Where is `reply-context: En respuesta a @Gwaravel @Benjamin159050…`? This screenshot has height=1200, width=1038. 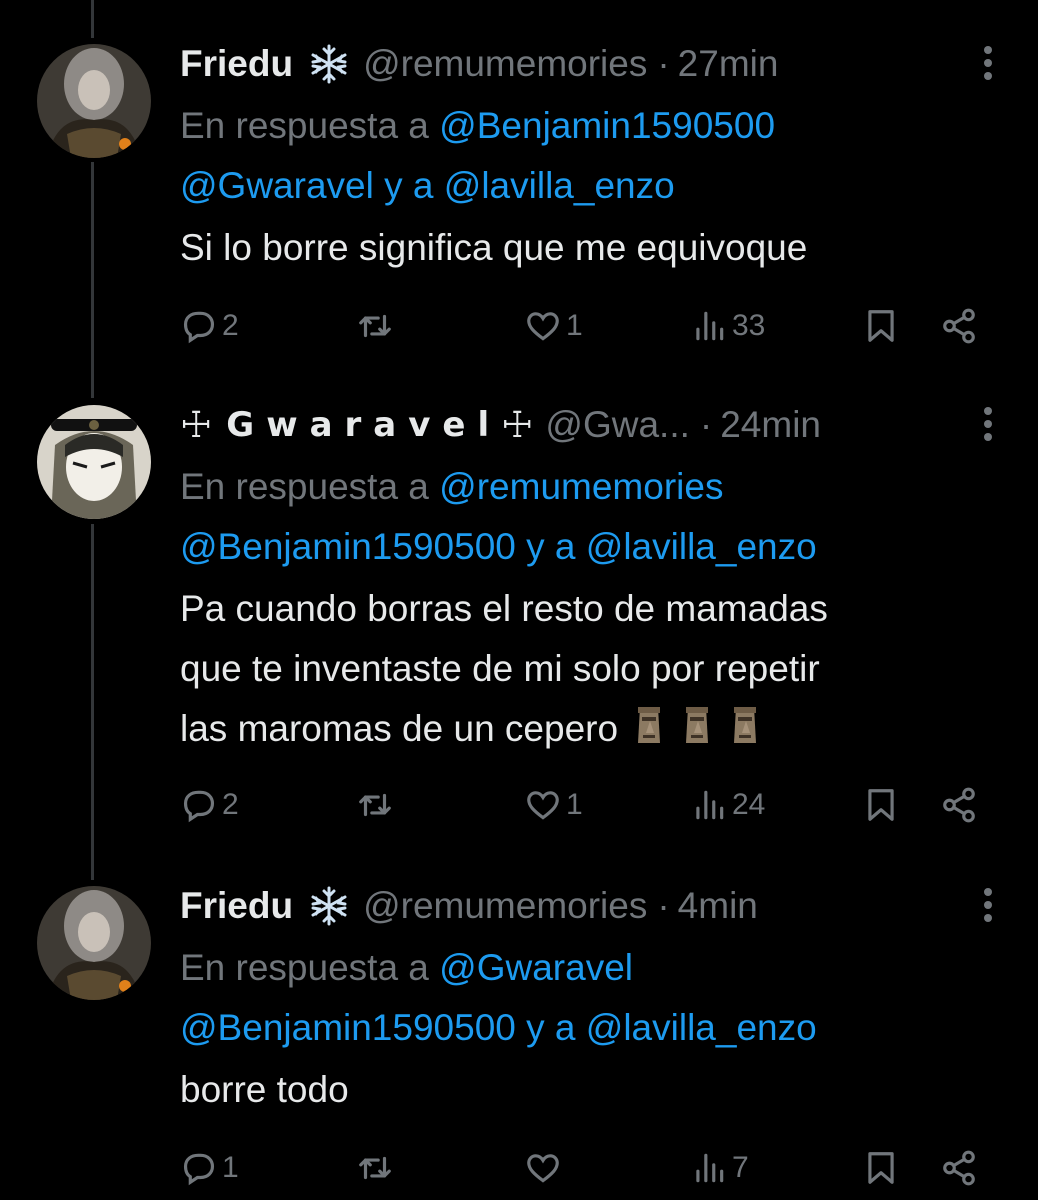 reply-context: En respuesta a @Gwaravel @Benjamin159050… is located at coordinates (498, 998).